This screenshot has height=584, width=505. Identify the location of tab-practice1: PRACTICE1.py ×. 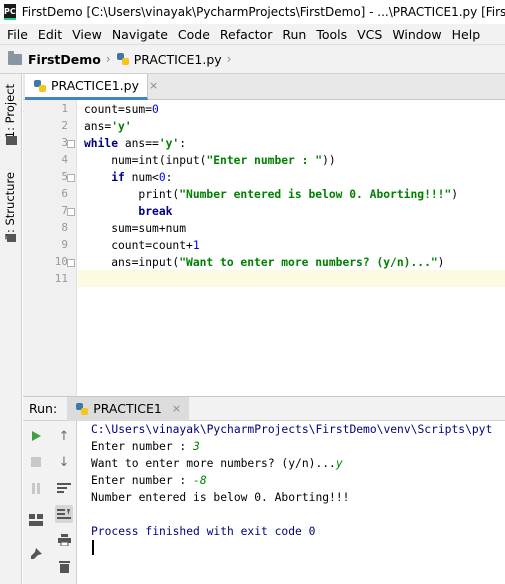
(91, 87).